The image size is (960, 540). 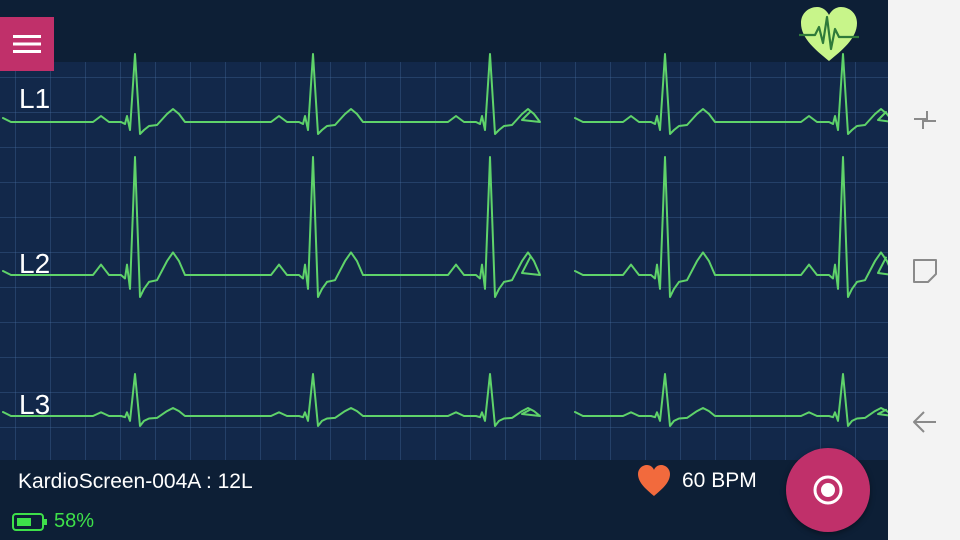 What do you see at coordinates (829, 34) in the screenshot?
I see `heart-pulse-icon` at bounding box center [829, 34].